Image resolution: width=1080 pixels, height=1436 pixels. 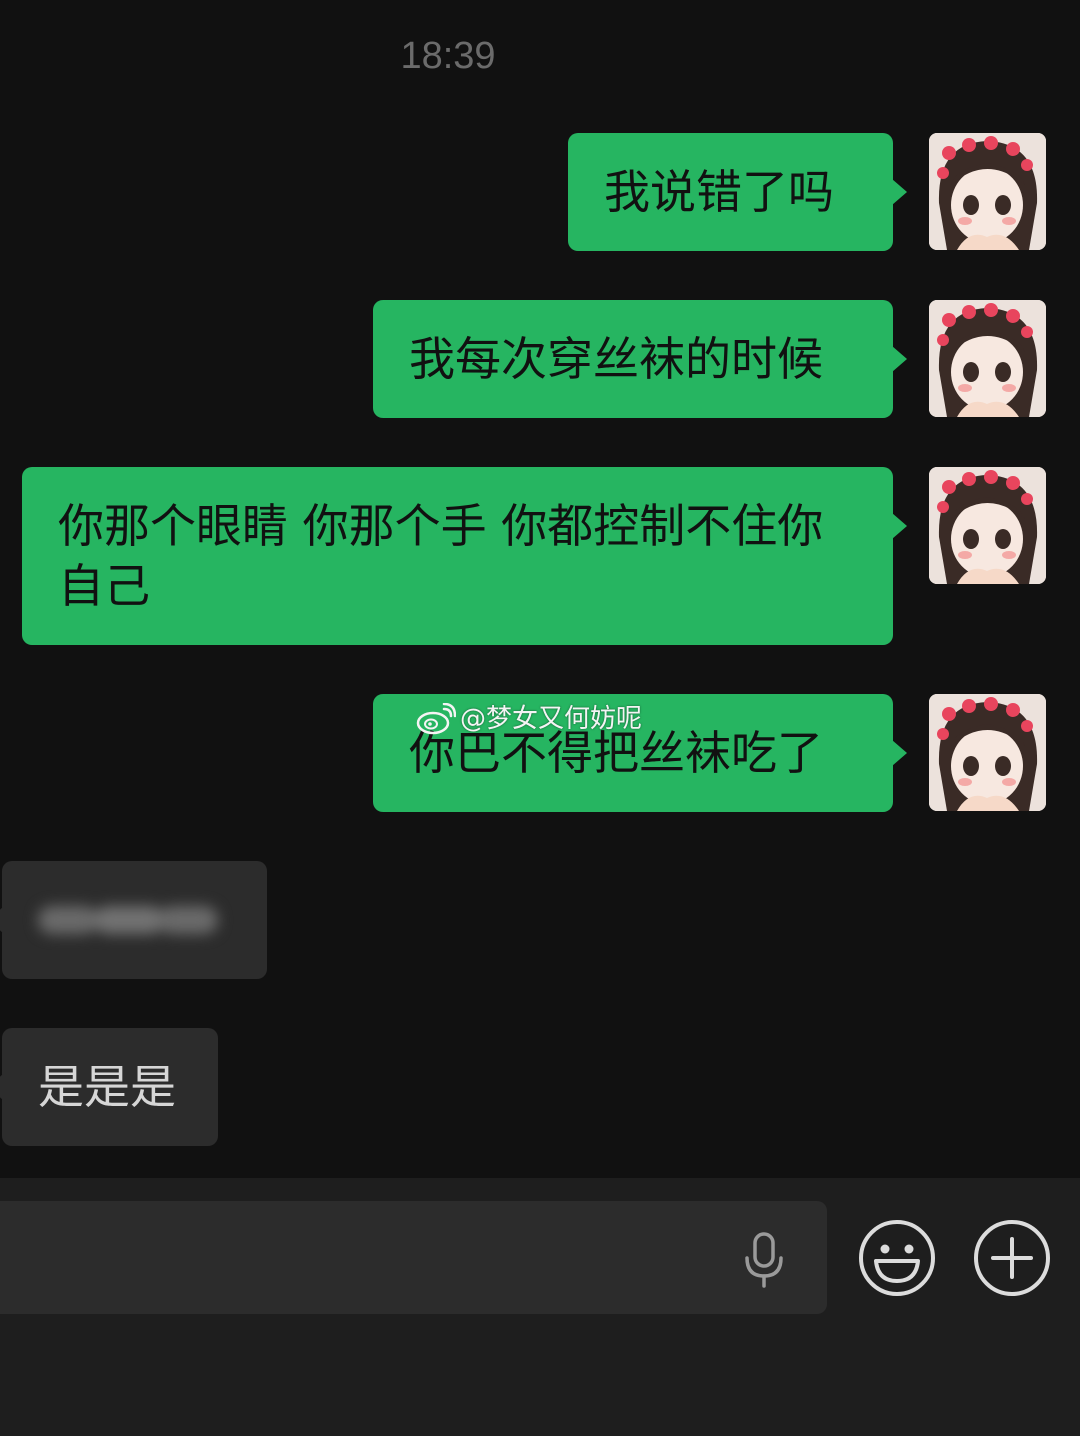 I want to click on message-bubble-incoming: 是是是, so click(x=109, y=1087).